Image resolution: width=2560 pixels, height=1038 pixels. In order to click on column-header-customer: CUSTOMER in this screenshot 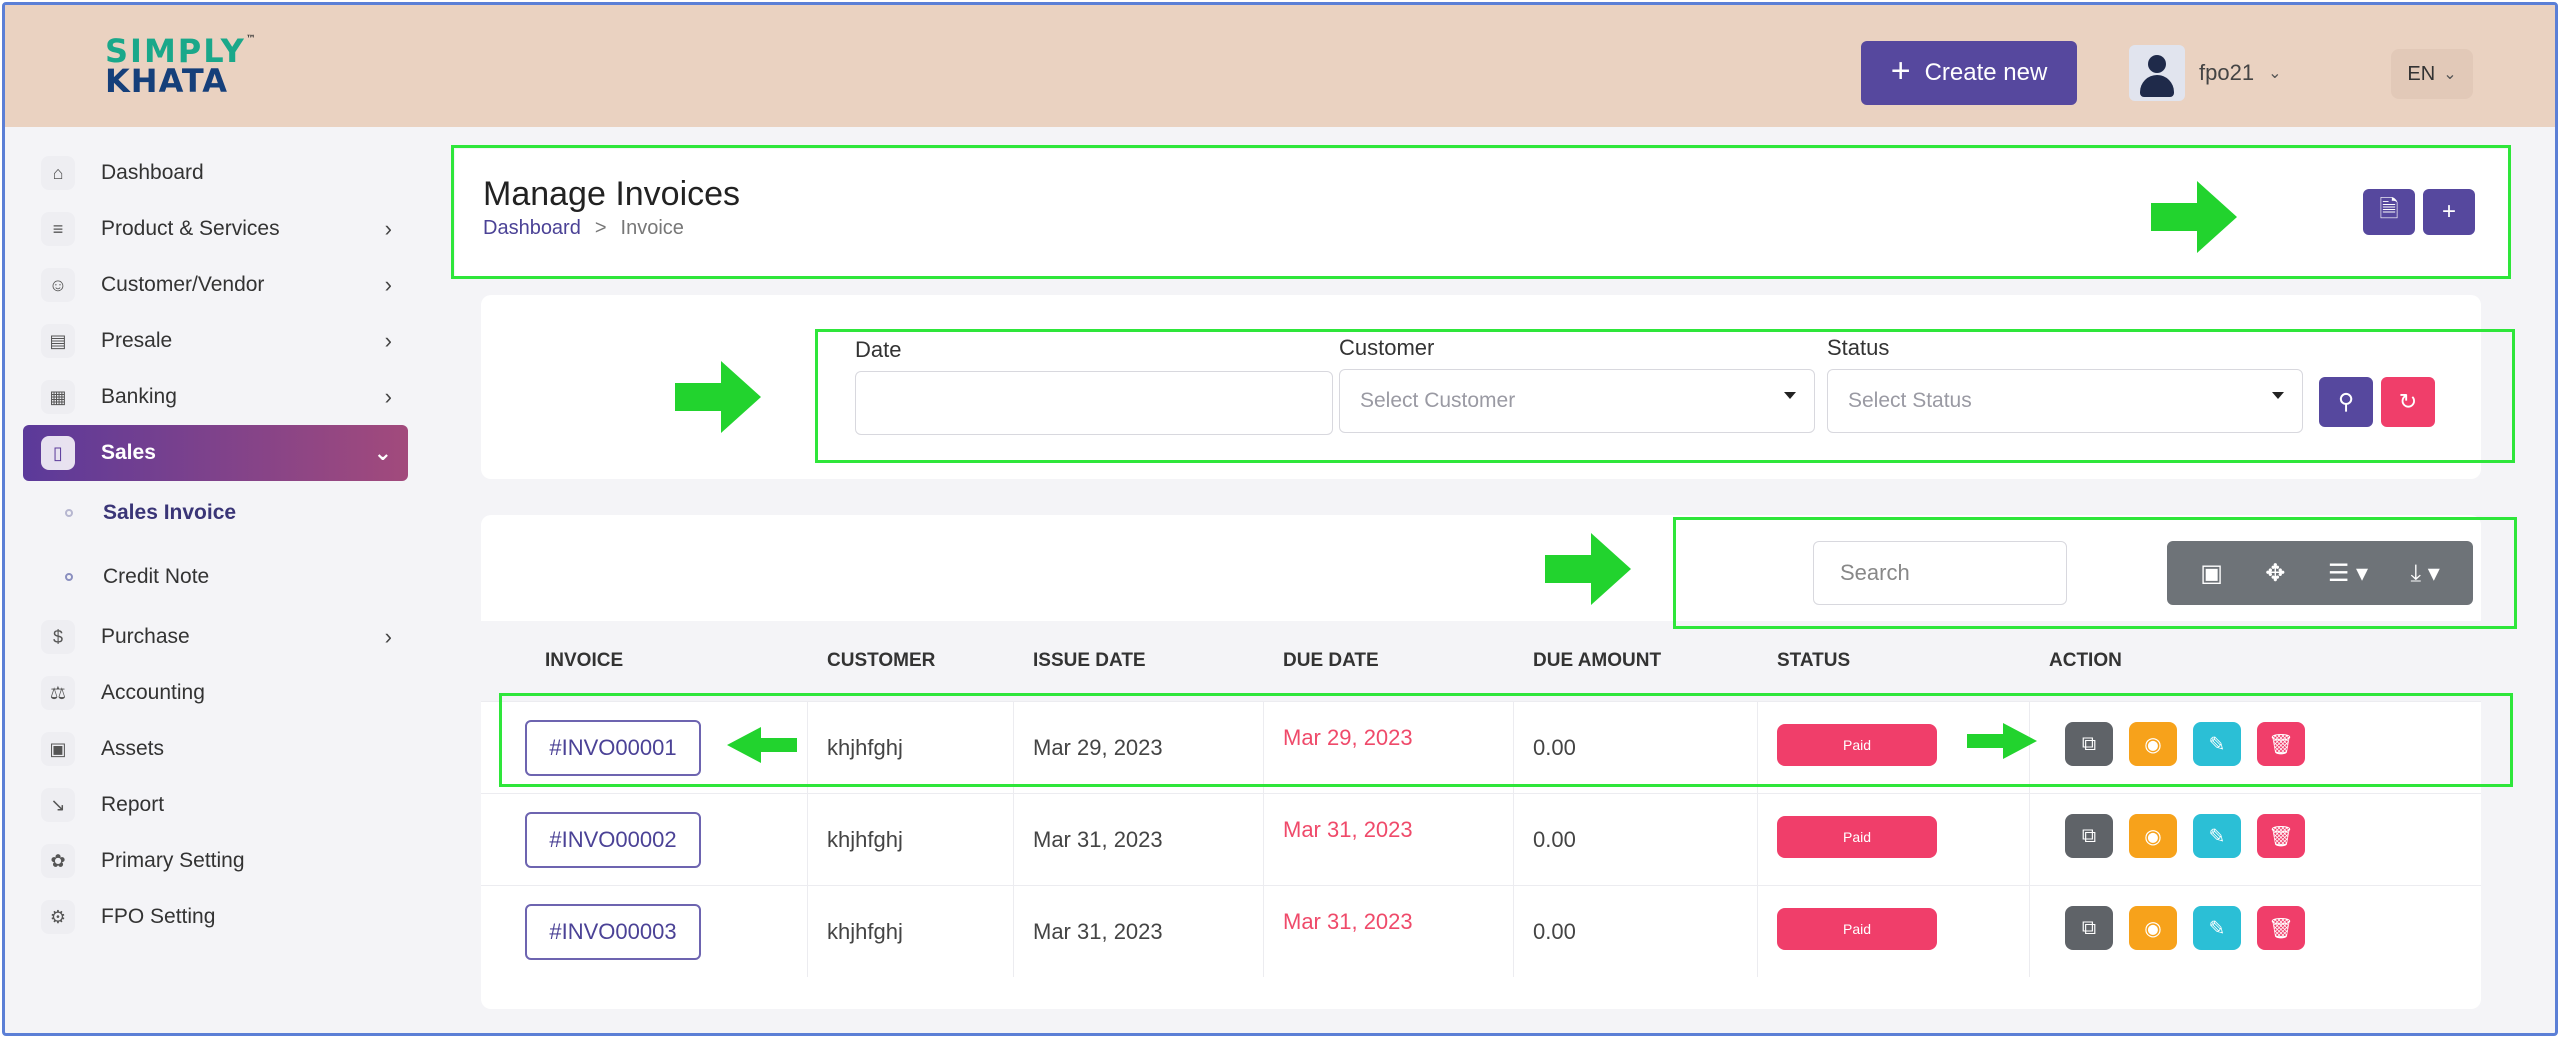, I will do `click(881, 661)`.